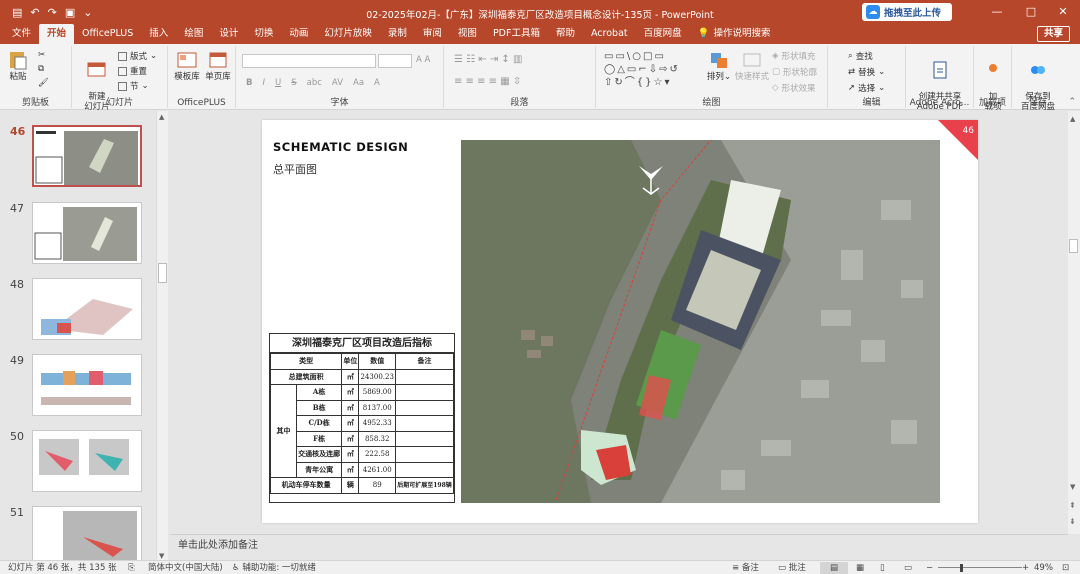 The height and width of the screenshot is (574, 1080). What do you see at coordinates (87, 12) in the screenshot?
I see `customize-icon: ⌄` at bounding box center [87, 12].